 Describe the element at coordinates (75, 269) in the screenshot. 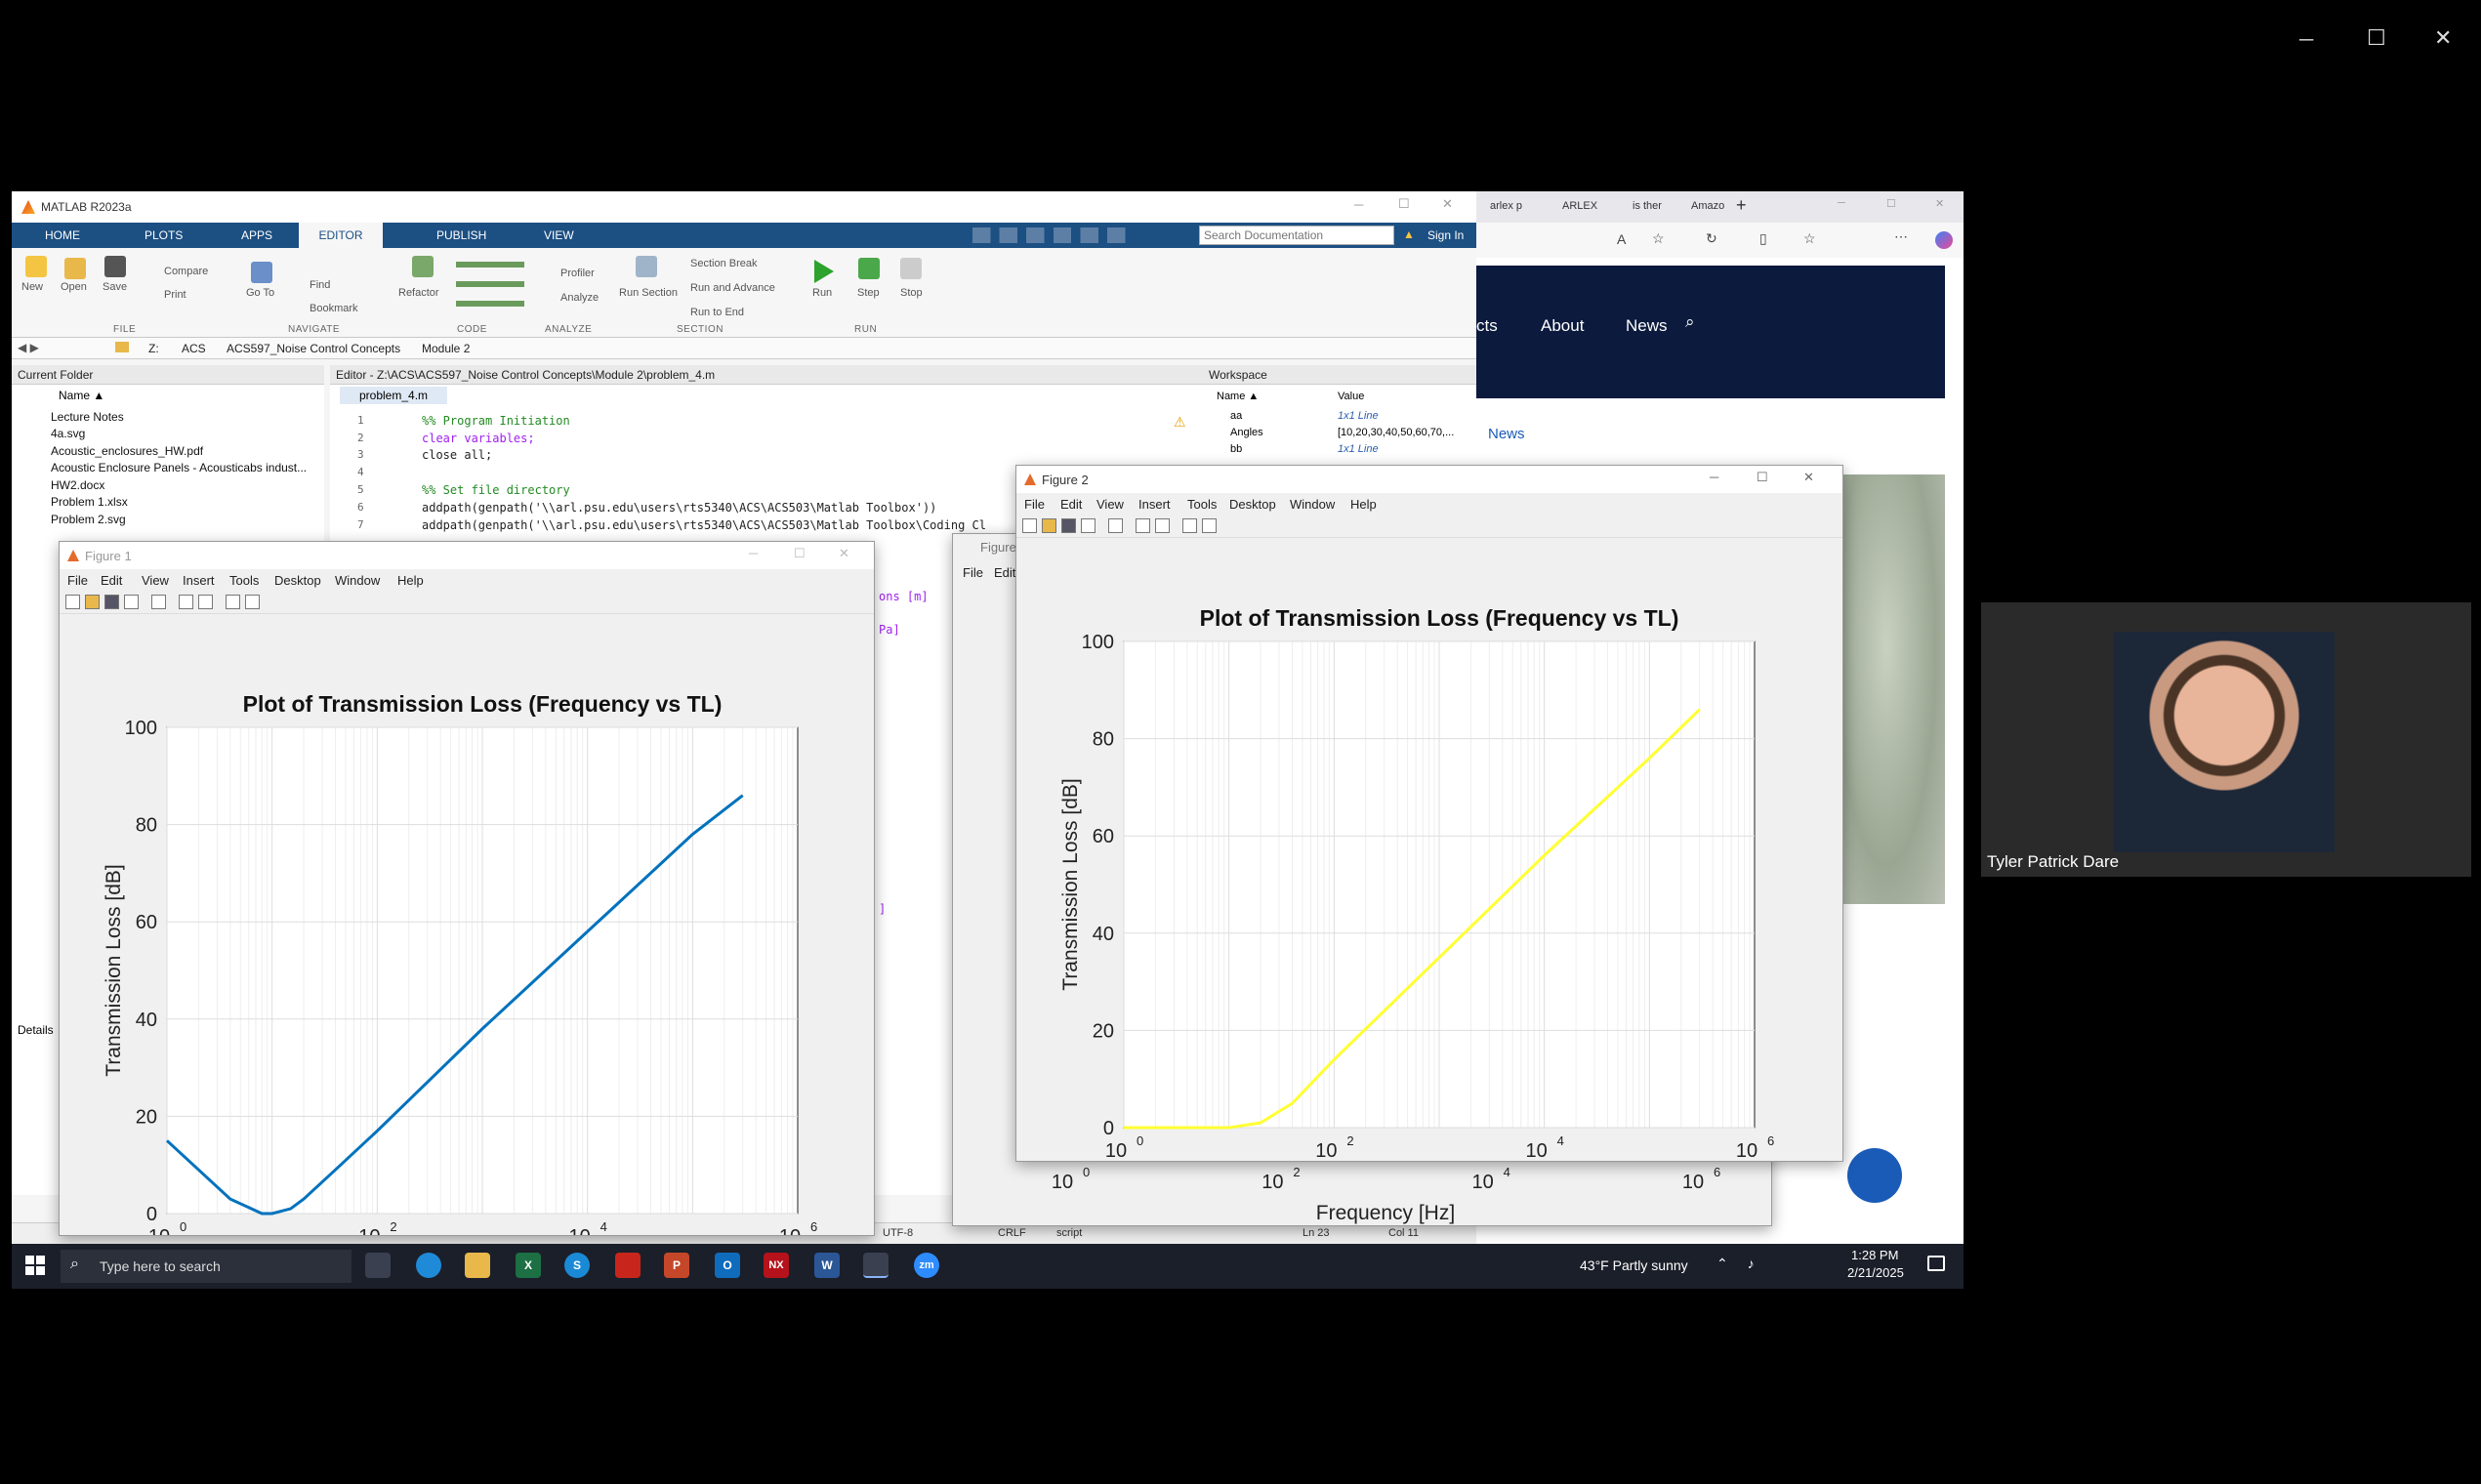

I see `open-icon` at that location.